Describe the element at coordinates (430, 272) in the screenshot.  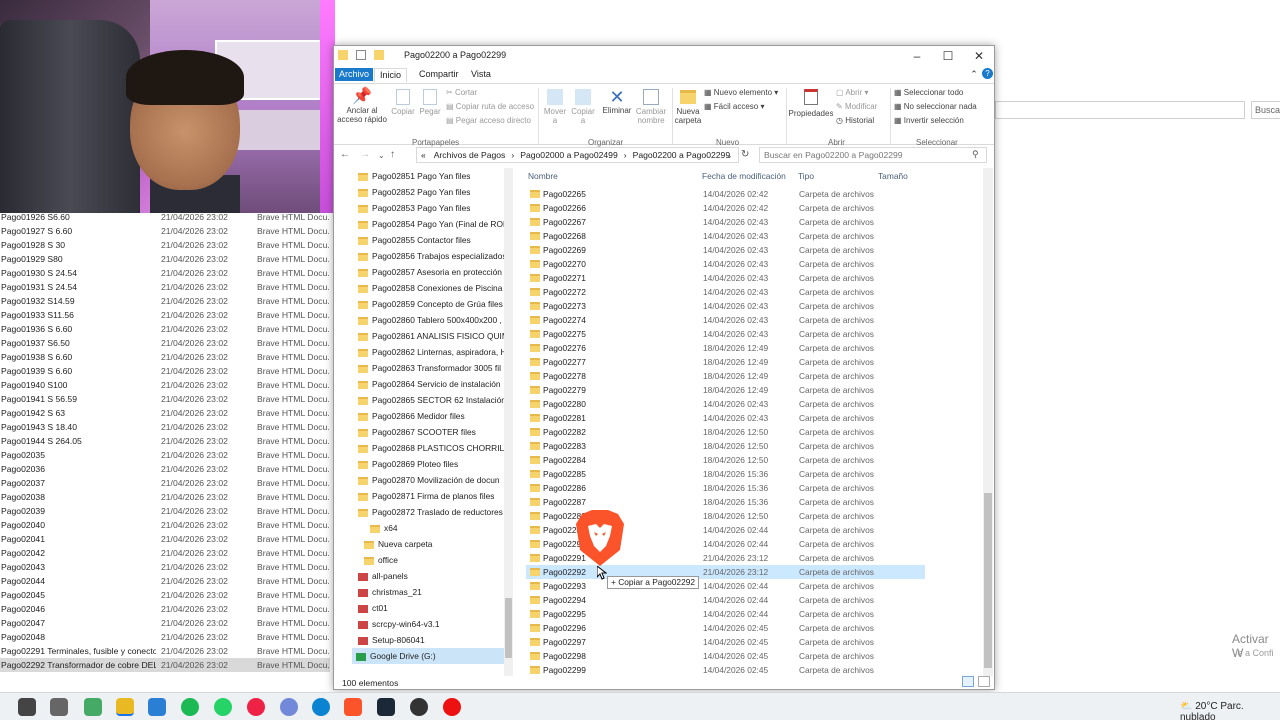
I see `tree-item: Pago02857 Asesoria en protección` at that location.